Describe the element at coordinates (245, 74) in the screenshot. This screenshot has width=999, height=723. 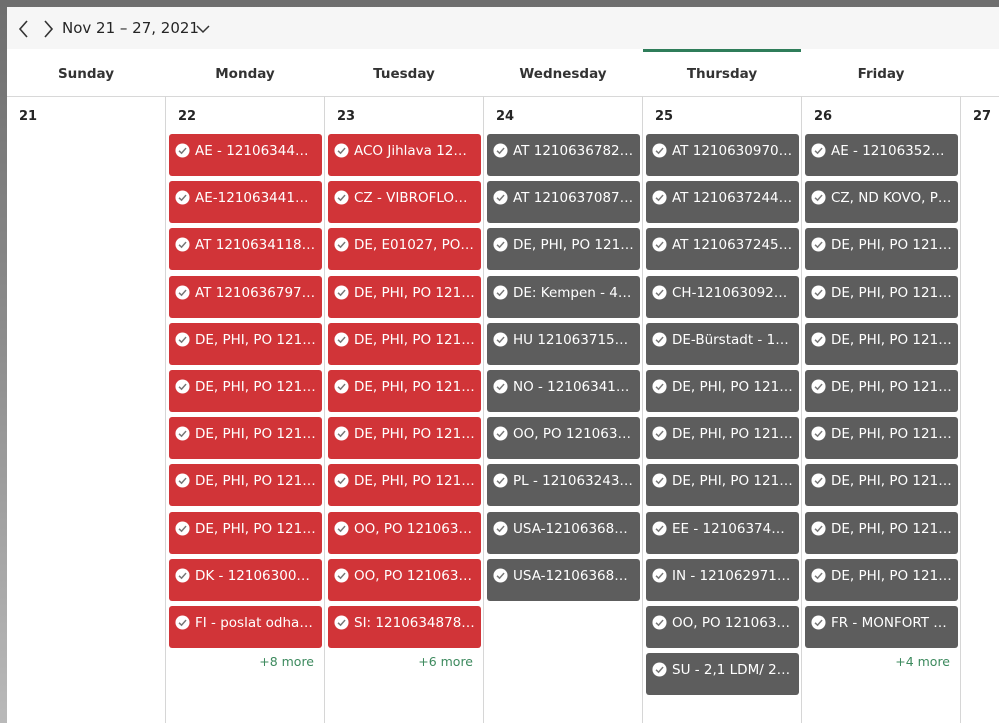
I see `day-header: Monday` at that location.